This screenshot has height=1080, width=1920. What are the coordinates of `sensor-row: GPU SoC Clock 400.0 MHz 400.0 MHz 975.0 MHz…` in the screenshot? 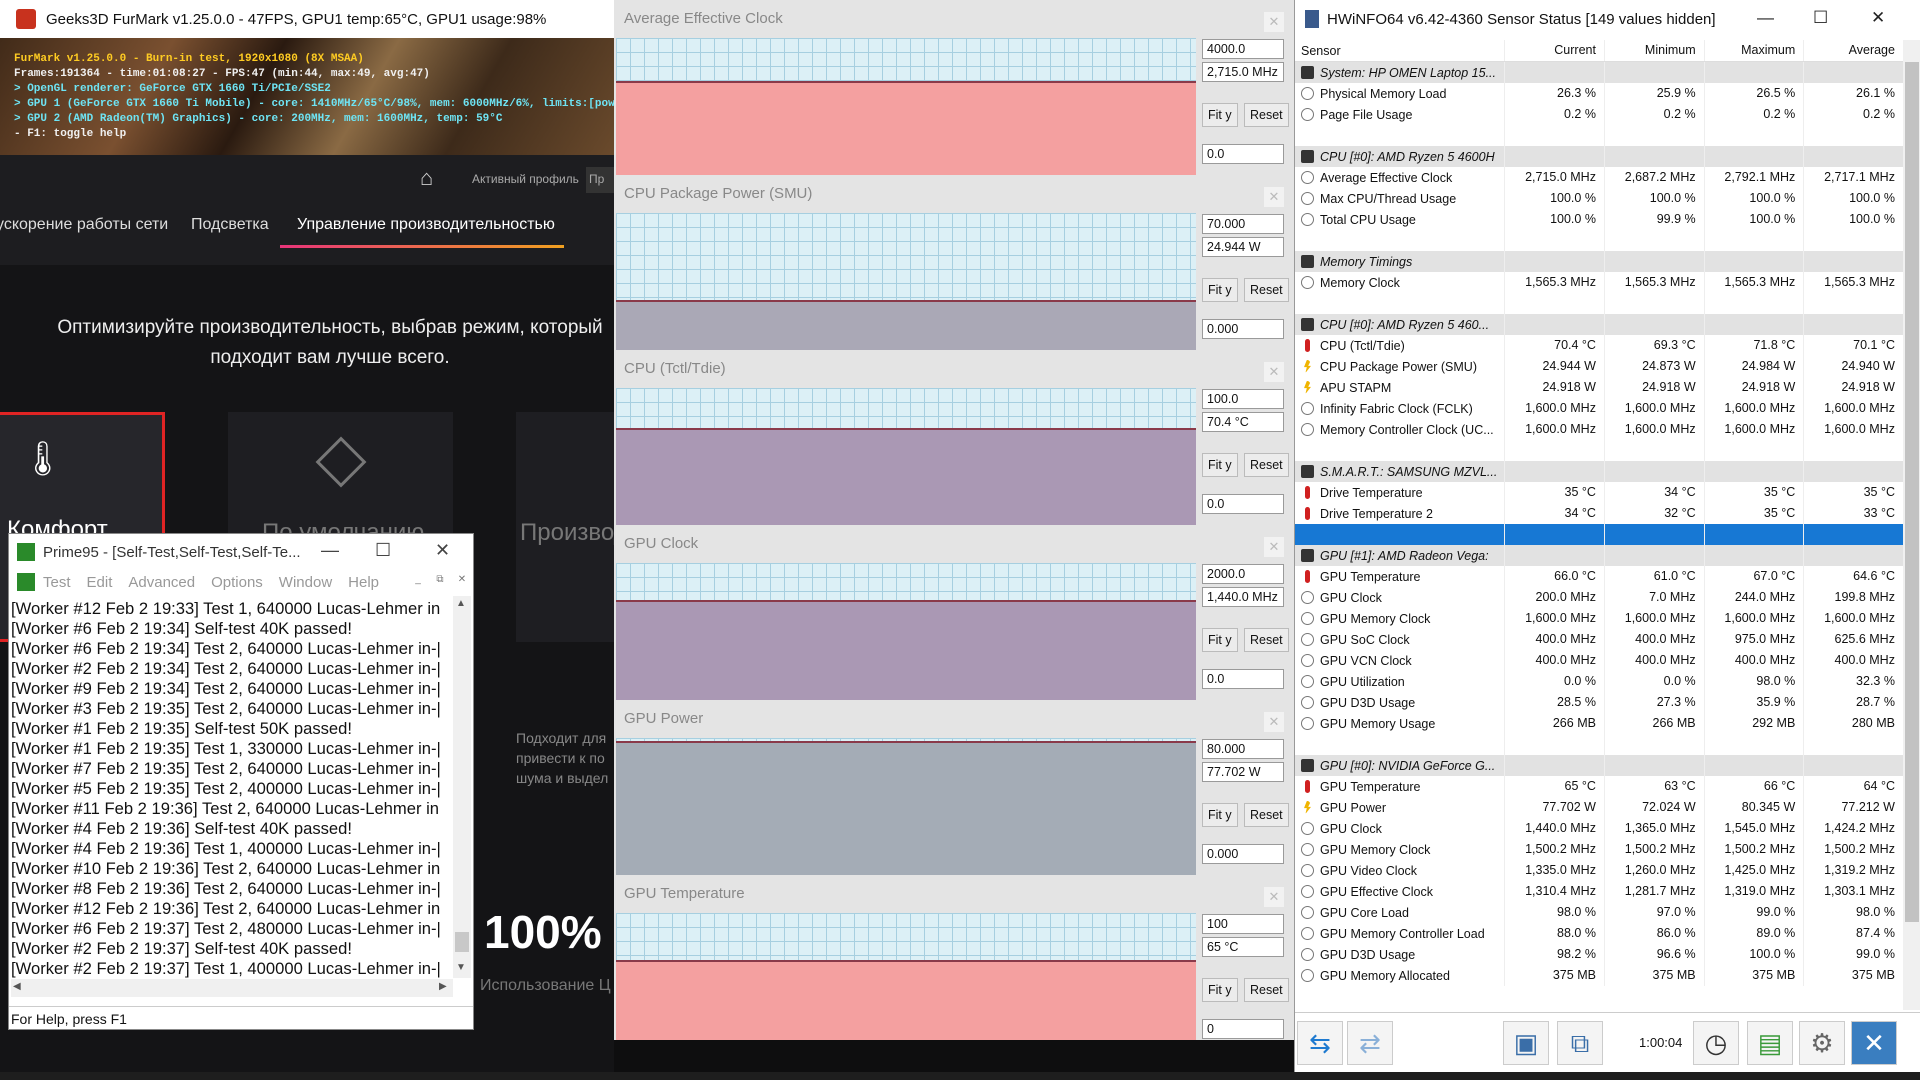 It's located at (1599, 639).